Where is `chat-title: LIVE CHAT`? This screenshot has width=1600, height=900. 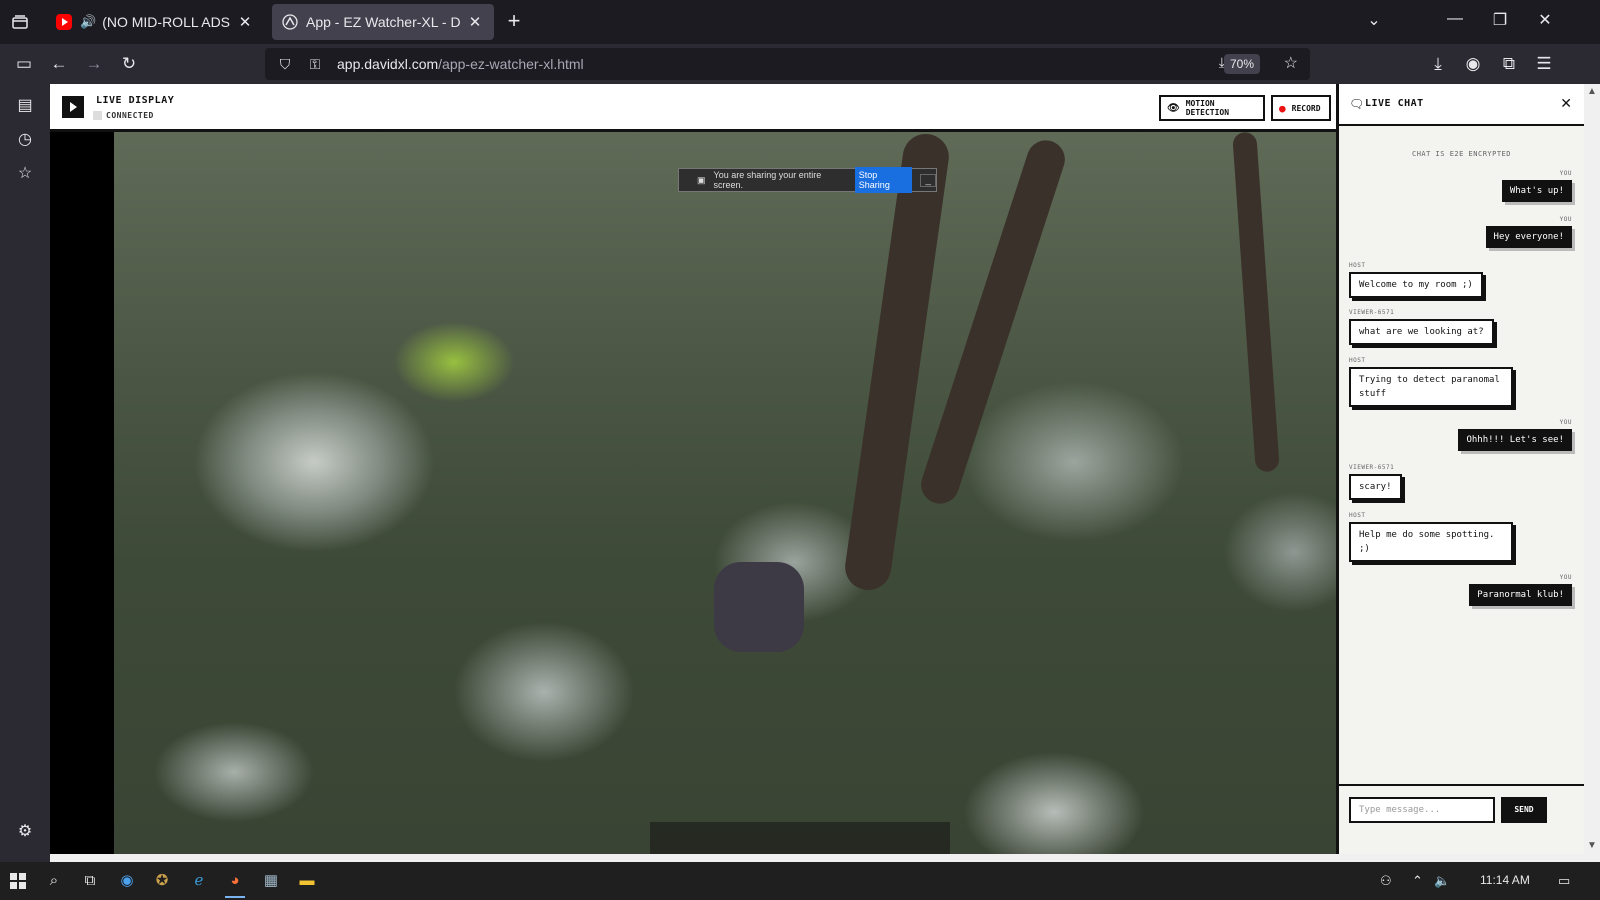
chat-title: LIVE CHAT is located at coordinates (1394, 103).